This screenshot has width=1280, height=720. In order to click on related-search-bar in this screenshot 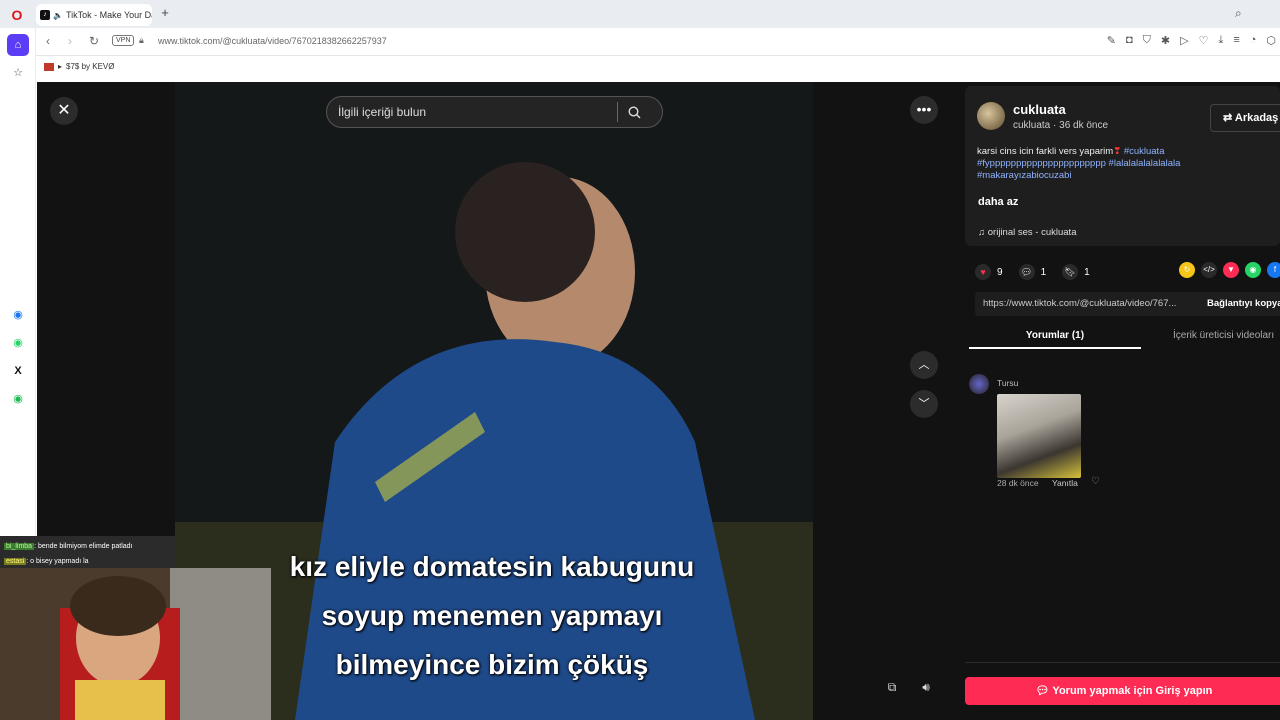, I will do `click(494, 112)`.